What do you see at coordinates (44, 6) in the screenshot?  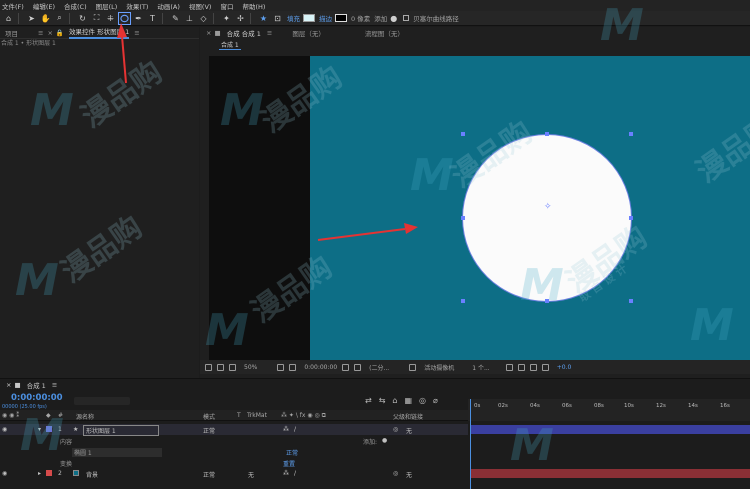 I see `menu-edit: 编辑(E)` at bounding box center [44, 6].